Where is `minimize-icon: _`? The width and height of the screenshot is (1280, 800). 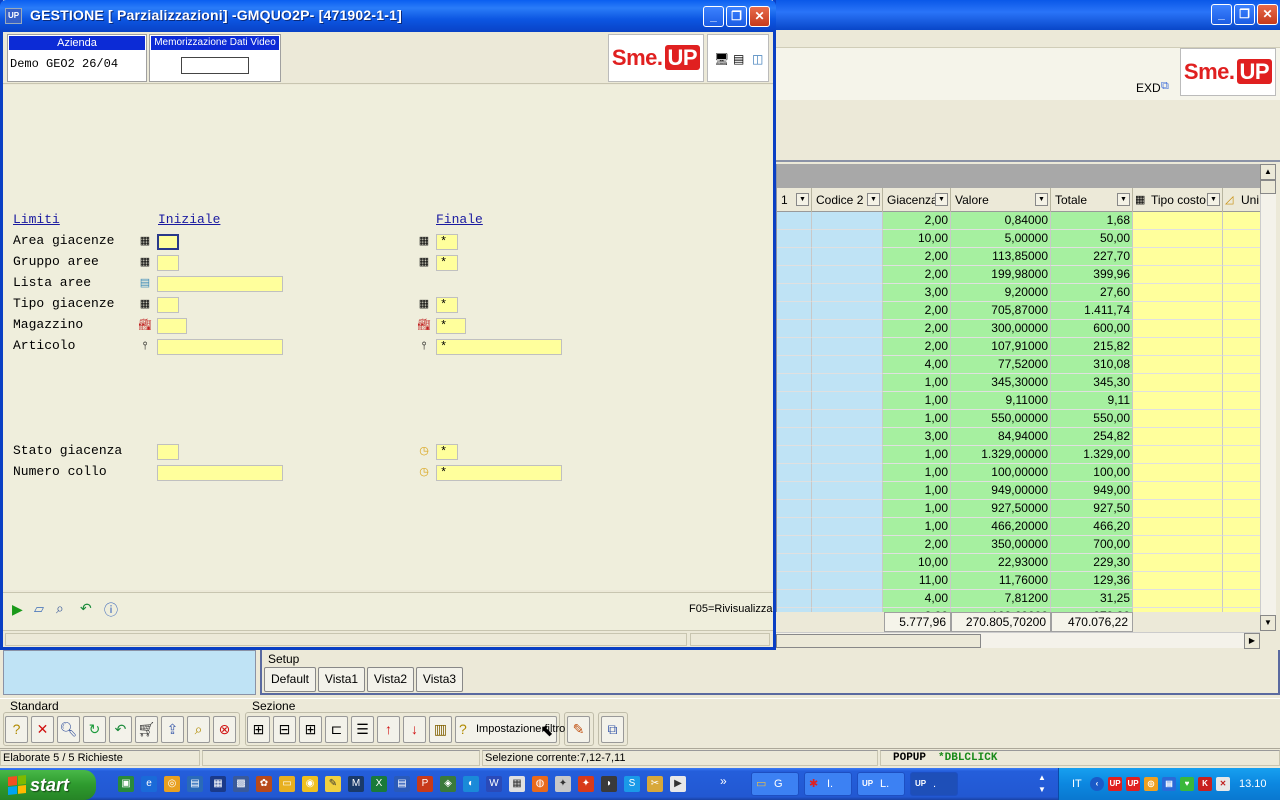
minimize-icon: _ is located at coordinates (1221, 14).